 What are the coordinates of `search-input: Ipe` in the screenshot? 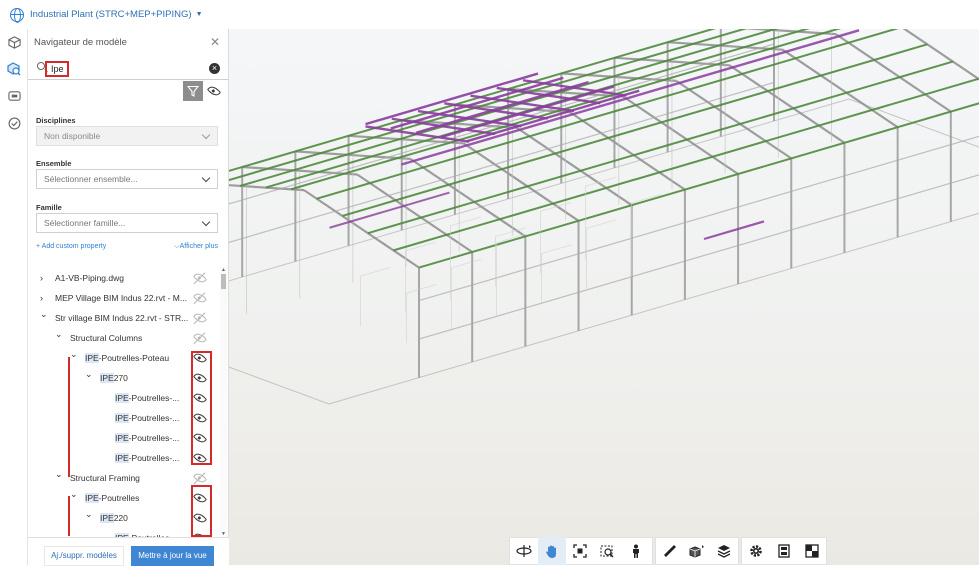 It's located at (57, 69).